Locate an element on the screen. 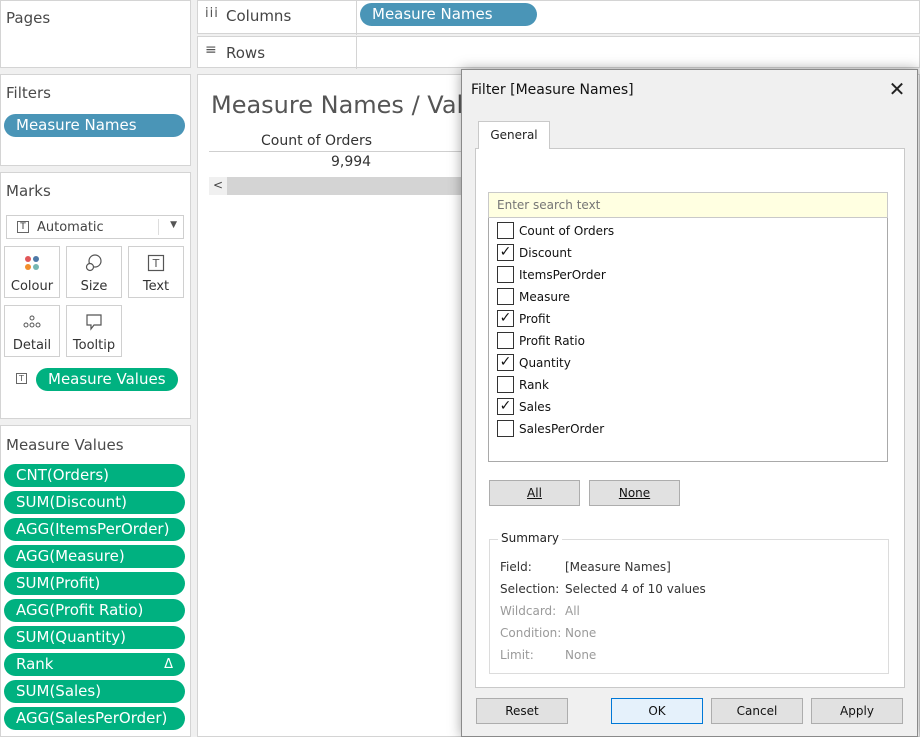 The image size is (920, 737). text-mark-icon: T is located at coordinates (23, 227).